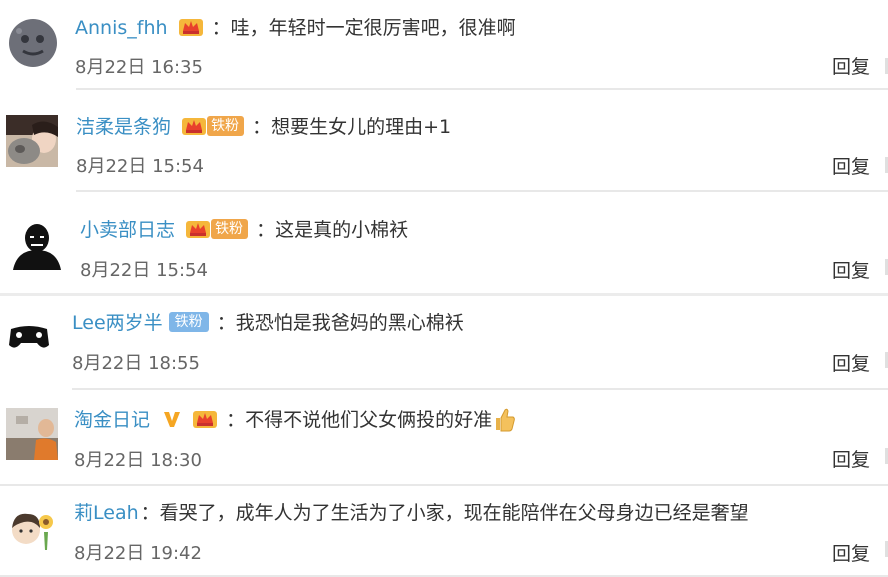 The image size is (888, 577). What do you see at coordinates (172, 419) in the screenshot?
I see `verified-v-icon` at bounding box center [172, 419].